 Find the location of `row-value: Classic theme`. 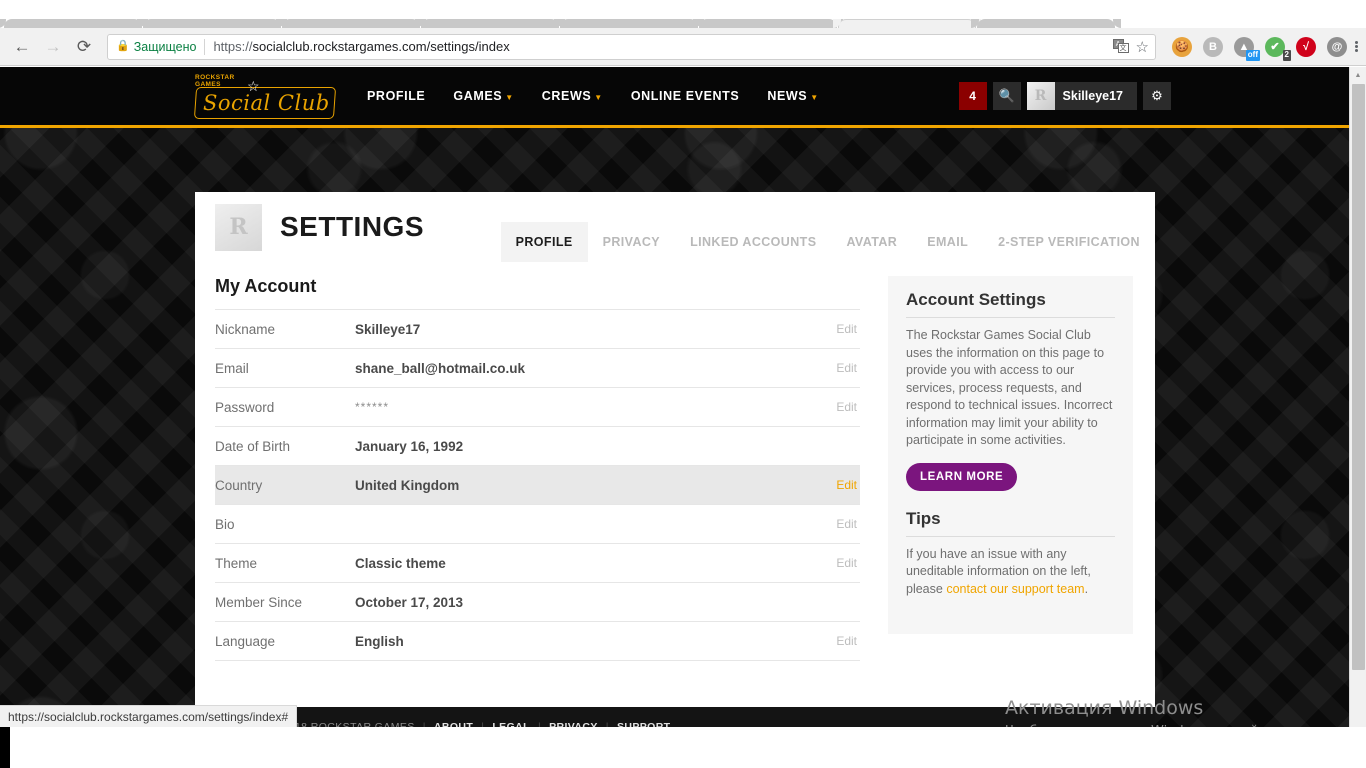

row-value: Classic theme is located at coordinates (400, 563).